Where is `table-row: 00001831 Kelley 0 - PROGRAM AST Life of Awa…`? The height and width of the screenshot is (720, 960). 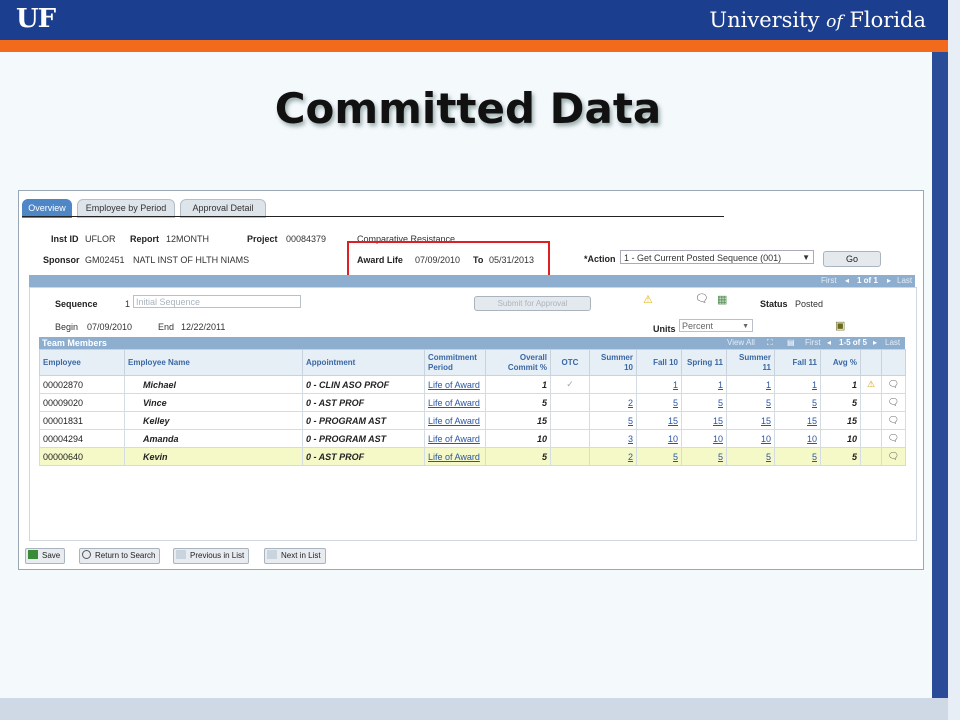 table-row: 00001831 Kelley 0 - PROGRAM AST Life of Awa… is located at coordinates (472, 420).